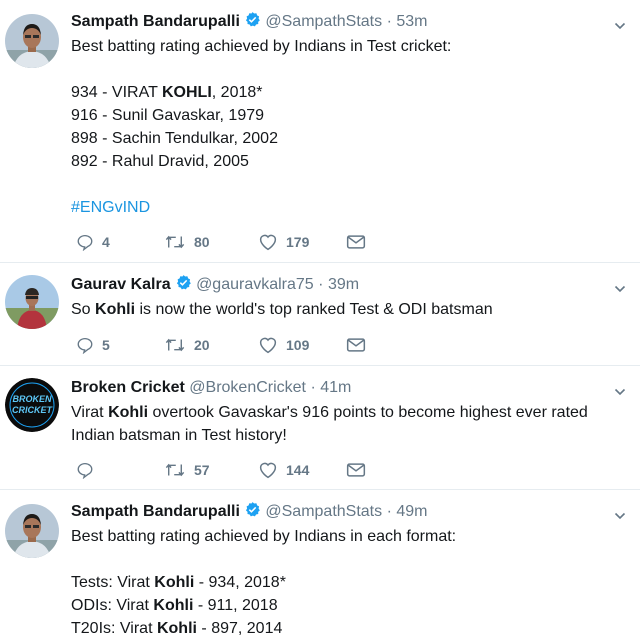  Describe the element at coordinates (335, 387) in the screenshot. I see `timestamp: 41m` at that location.